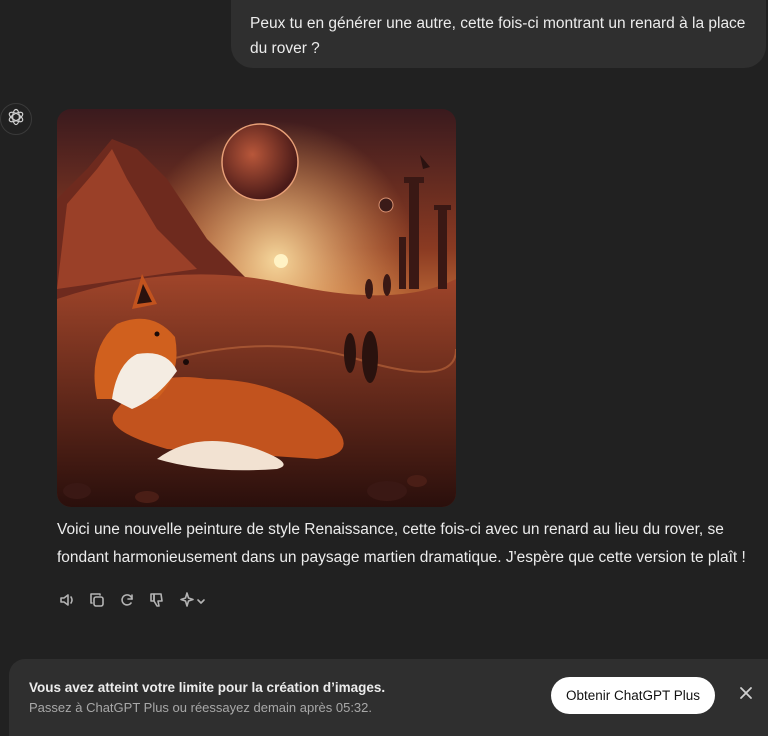  I want to click on speaker-icon, so click(67, 602).